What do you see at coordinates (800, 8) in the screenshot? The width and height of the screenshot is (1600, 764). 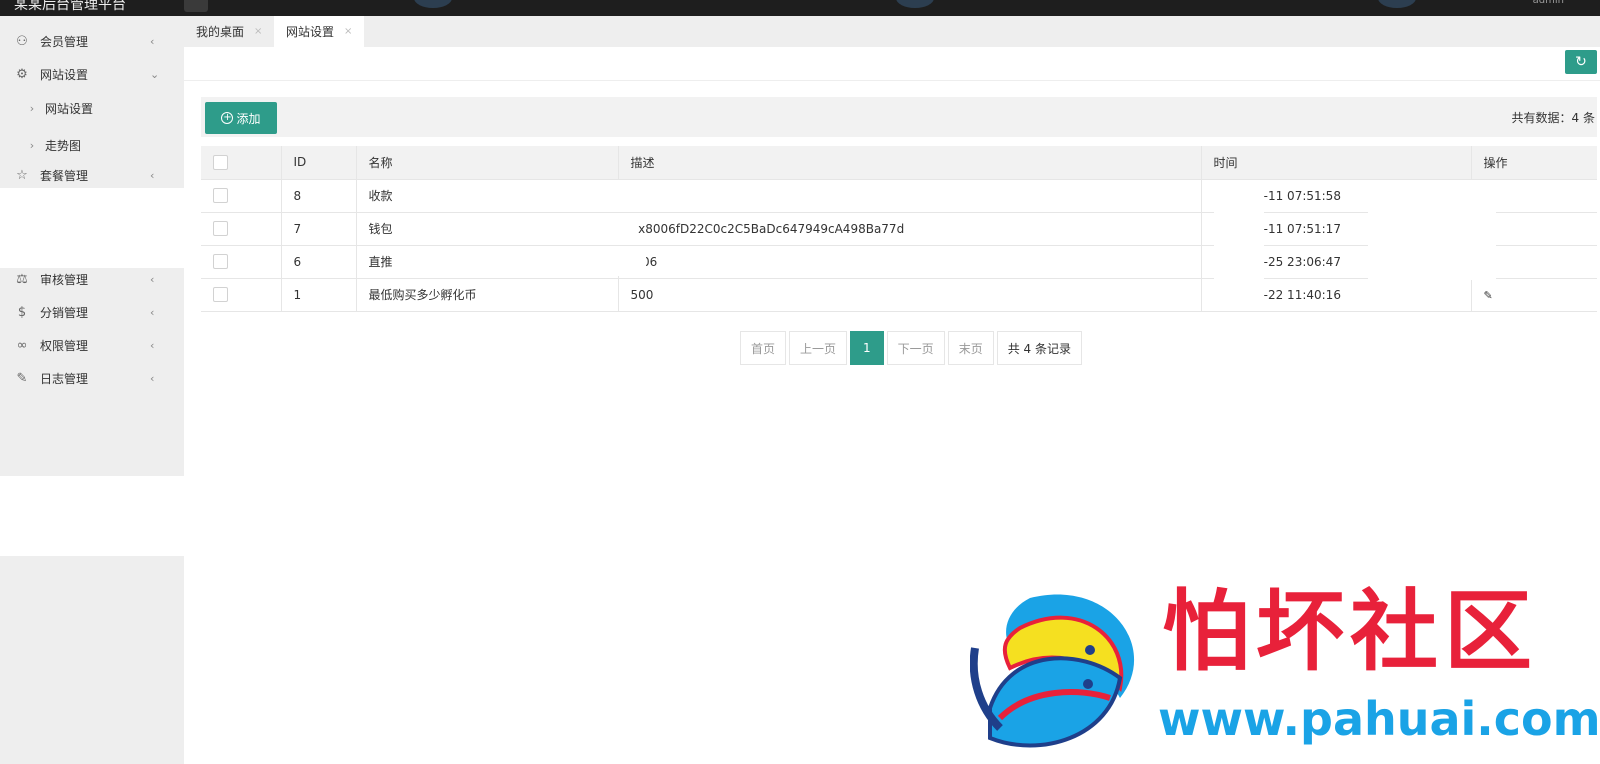 I see `top-bar: 某某后台管理平台 admin` at bounding box center [800, 8].